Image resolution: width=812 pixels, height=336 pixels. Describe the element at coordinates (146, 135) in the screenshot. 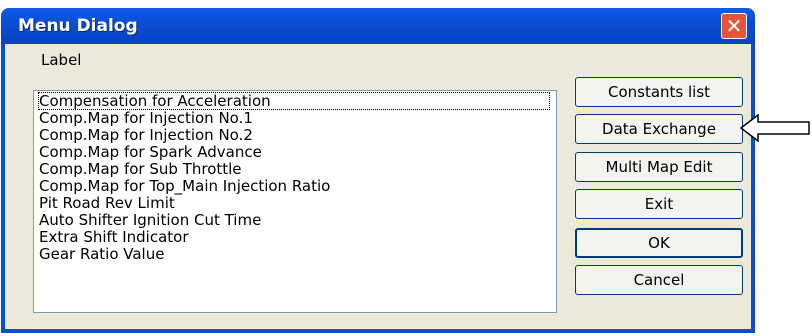

I see `list-item: Comp.Map for Injection No.2` at that location.